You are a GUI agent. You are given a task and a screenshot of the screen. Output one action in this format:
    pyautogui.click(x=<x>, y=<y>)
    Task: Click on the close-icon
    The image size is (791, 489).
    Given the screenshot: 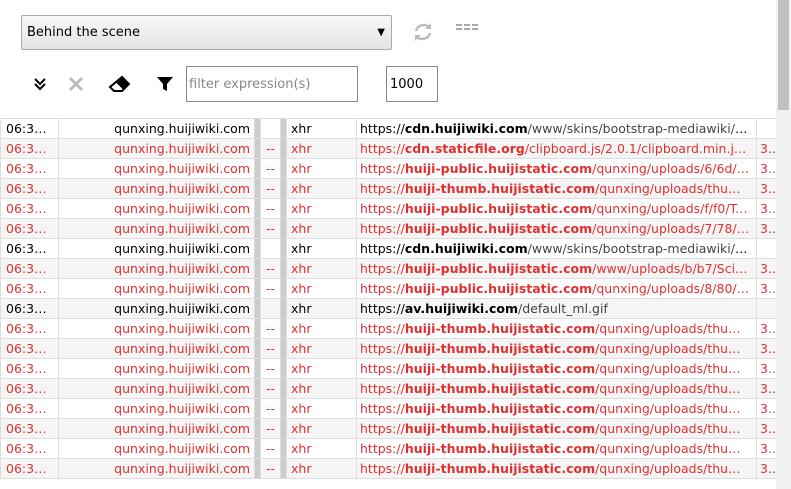 What is the action you would take?
    pyautogui.click(x=76, y=84)
    